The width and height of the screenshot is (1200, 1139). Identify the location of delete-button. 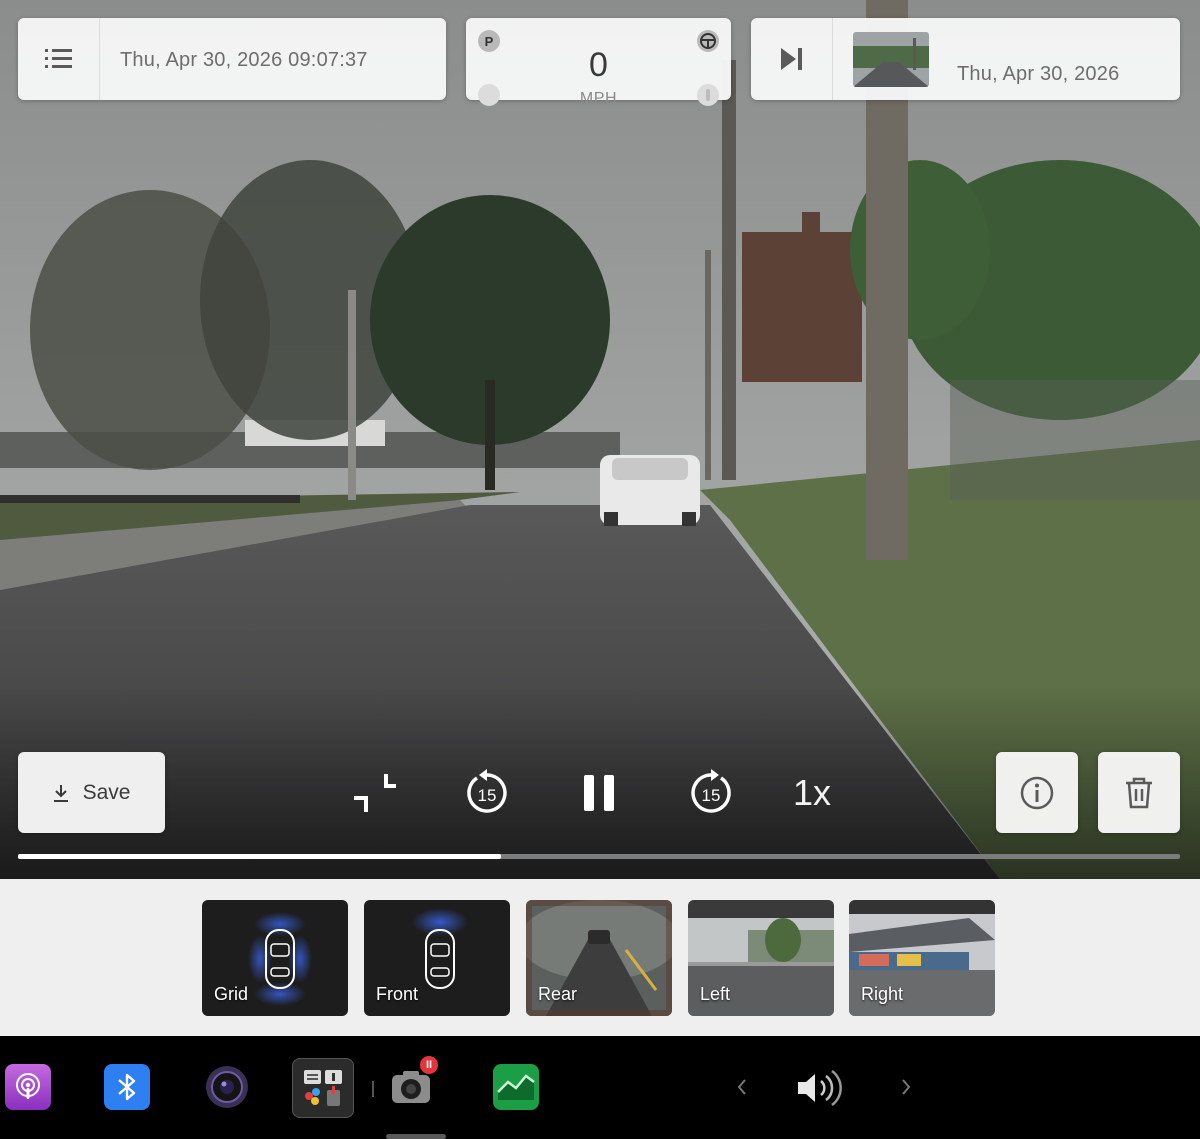
(1139, 792).